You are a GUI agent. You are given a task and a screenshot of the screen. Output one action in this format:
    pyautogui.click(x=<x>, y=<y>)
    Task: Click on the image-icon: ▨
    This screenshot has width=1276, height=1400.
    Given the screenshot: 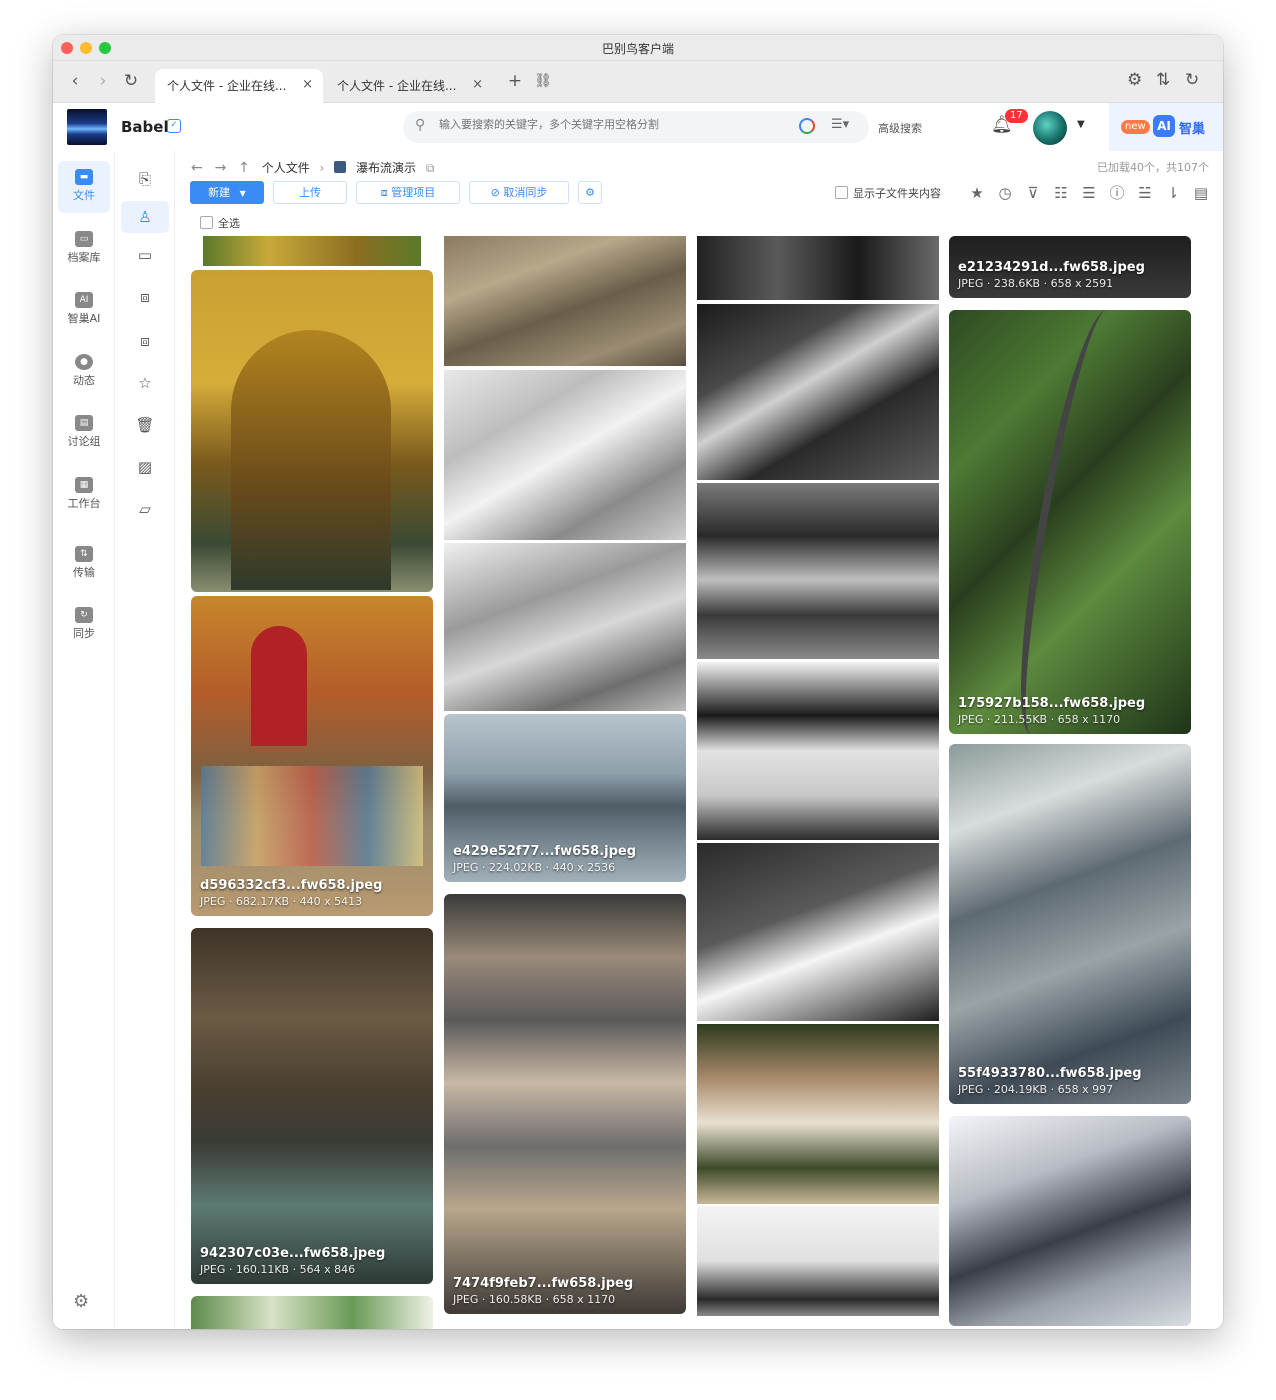 What is the action you would take?
    pyautogui.click(x=145, y=467)
    